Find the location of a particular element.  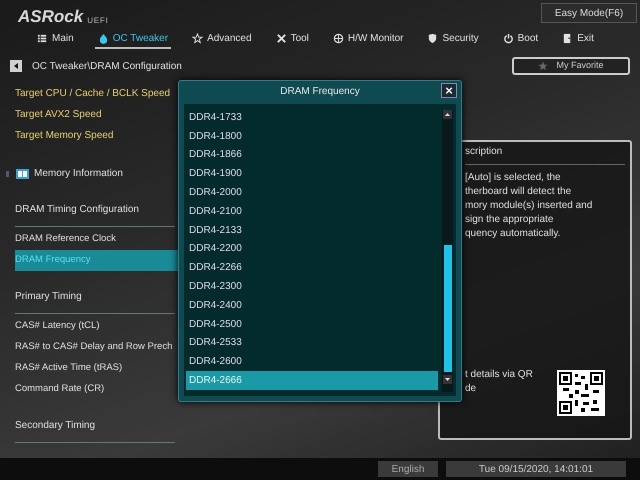

target-speed-label: Target CPU / Cache / BCLK Speed is located at coordinates (93, 94).